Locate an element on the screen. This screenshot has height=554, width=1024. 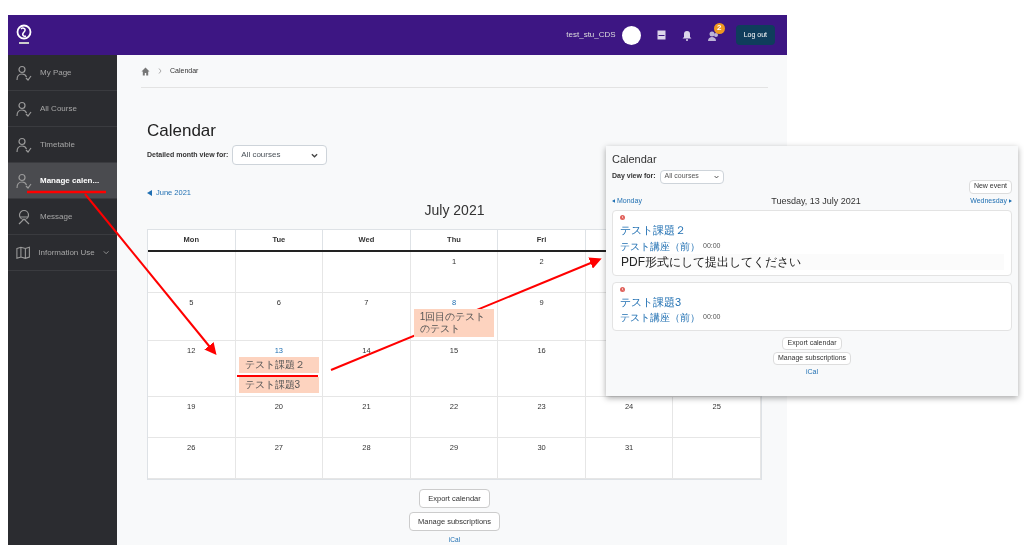
logo-icon is located at coordinates (24, 35).